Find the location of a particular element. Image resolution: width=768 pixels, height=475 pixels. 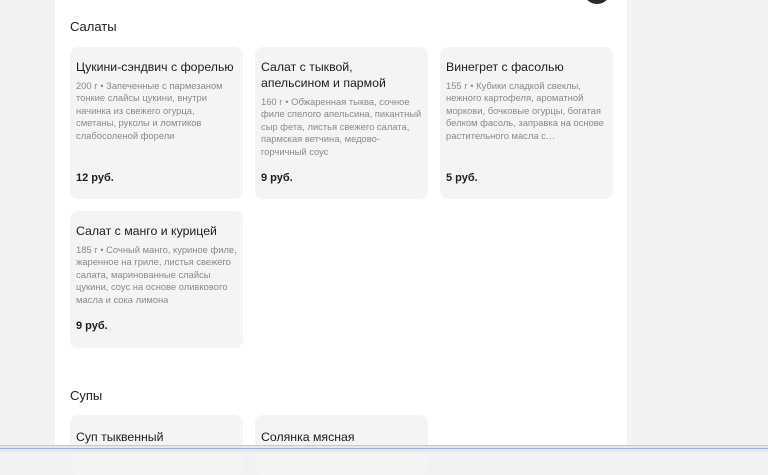

menu-item-price: 12 руб. is located at coordinates (95, 178).